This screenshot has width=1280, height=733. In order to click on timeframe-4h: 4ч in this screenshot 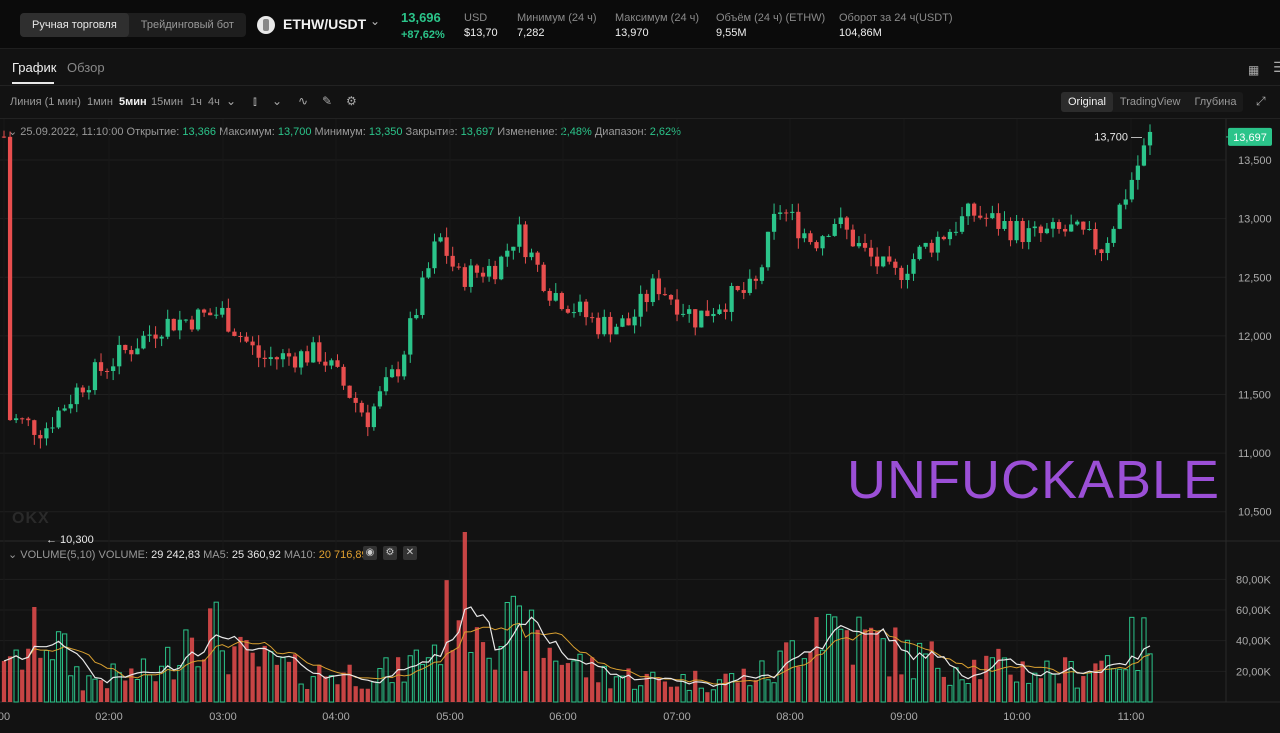, I will do `click(214, 102)`.